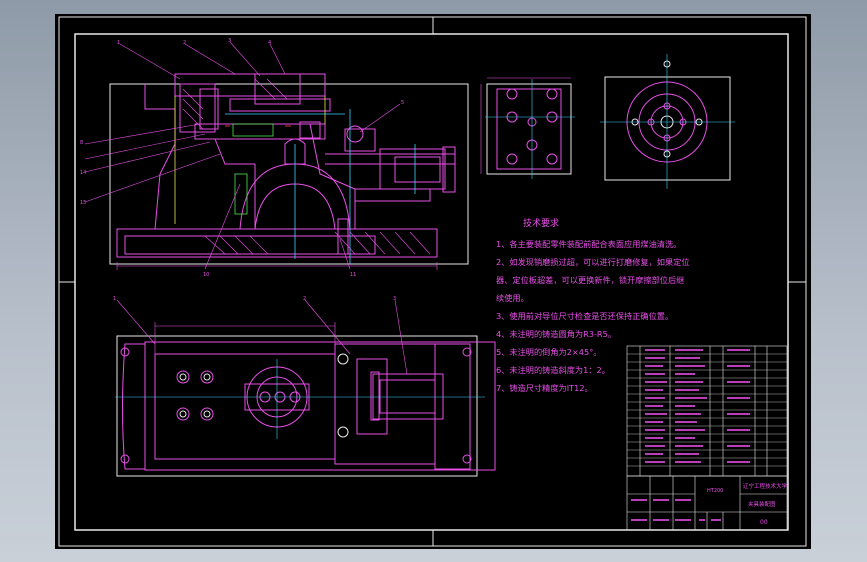  Describe the element at coordinates (512, 298) in the screenshot. I see `note-line: 续使用。` at that location.